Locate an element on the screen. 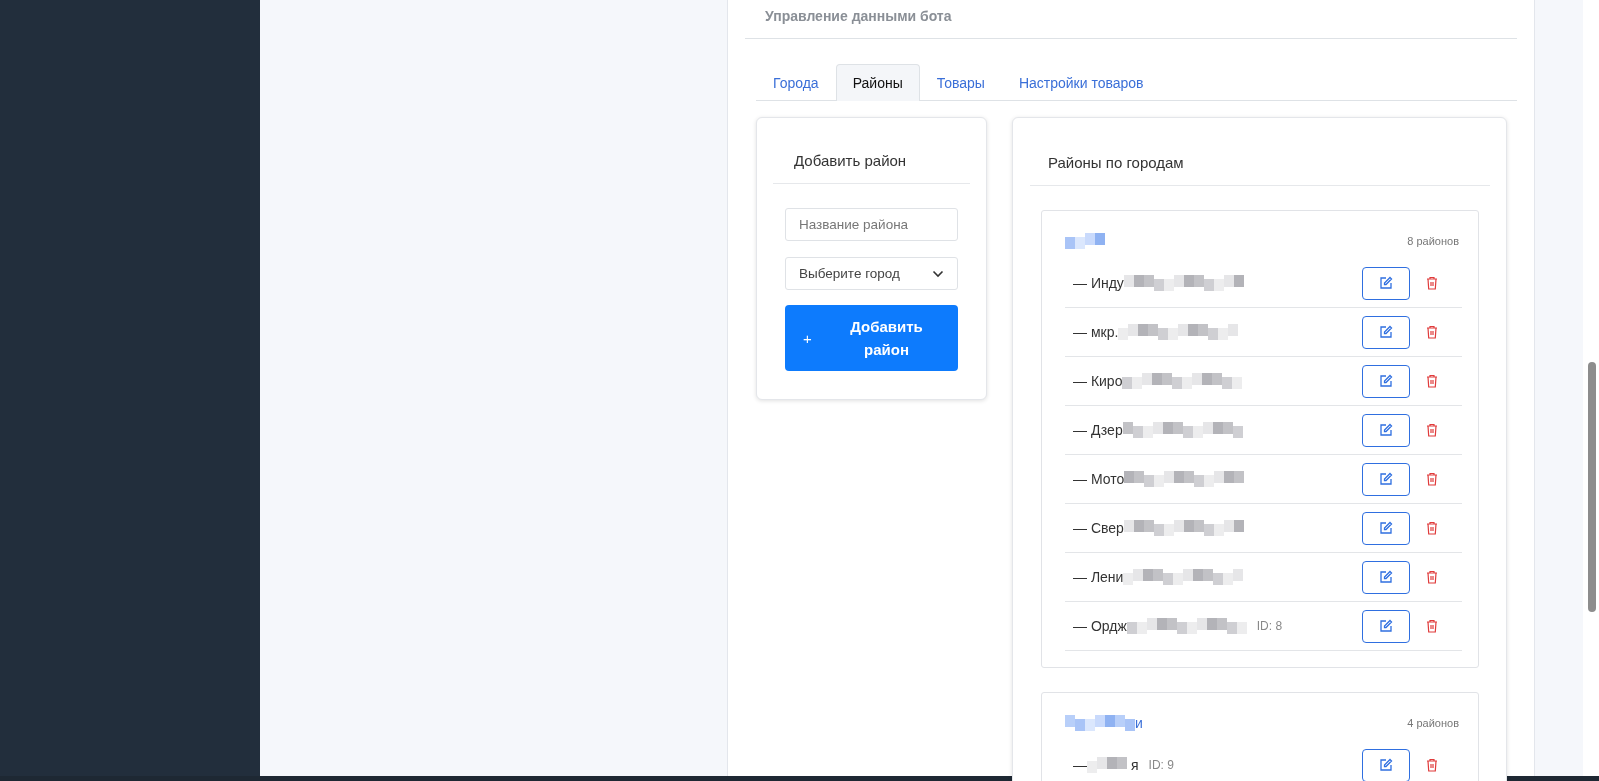 The height and width of the screenshot is (781, 1599). district-id: ID: 8 is located at coordinates (1269, 626).